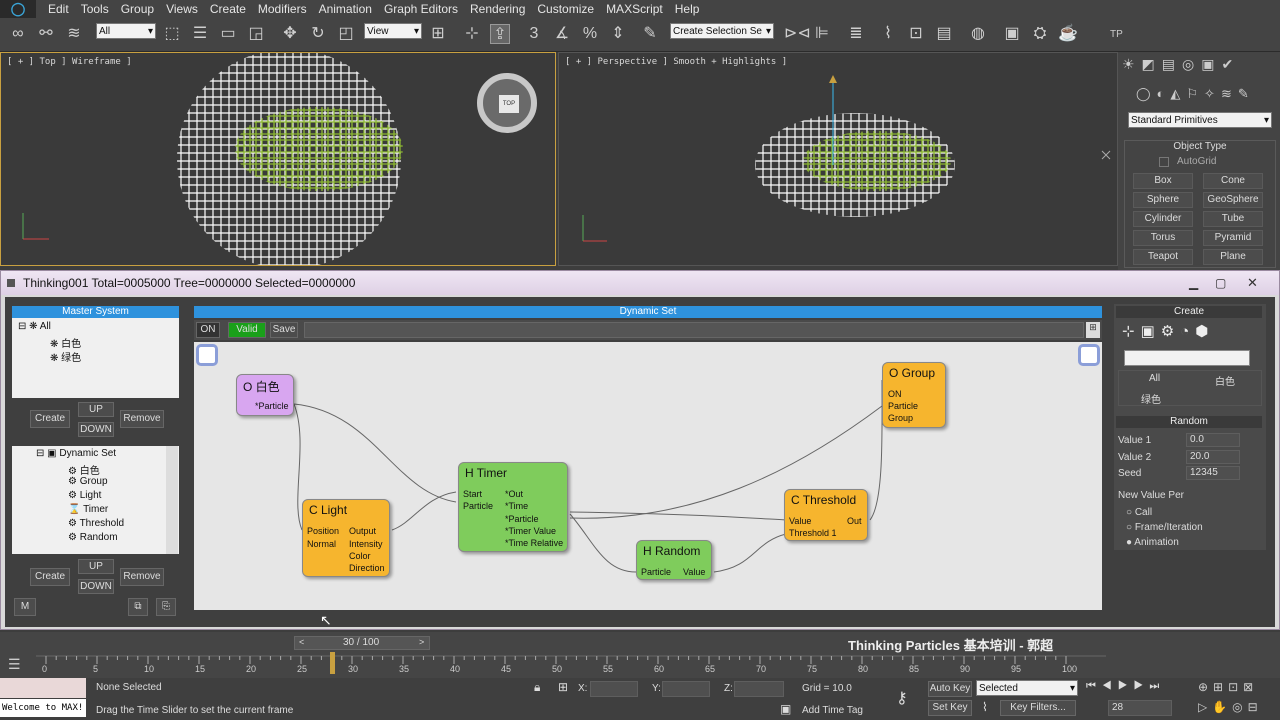 Image resolution: width=1280 pixels, height=720 pixels. What do you see at coordinates (1139, 512) in the screenshot?
I see `radio-call: ○ Call` at bounding box center [1139, 512].